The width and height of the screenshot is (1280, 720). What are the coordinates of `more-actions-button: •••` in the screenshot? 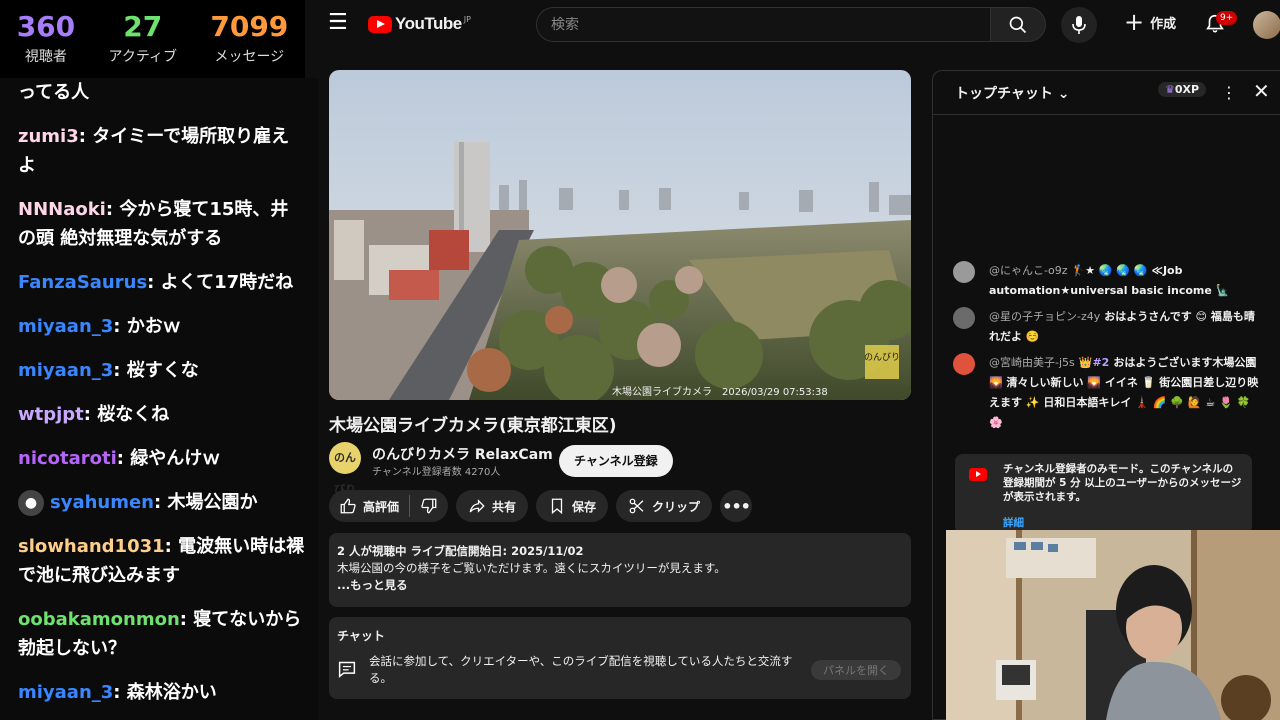 It's located at (736, 506).